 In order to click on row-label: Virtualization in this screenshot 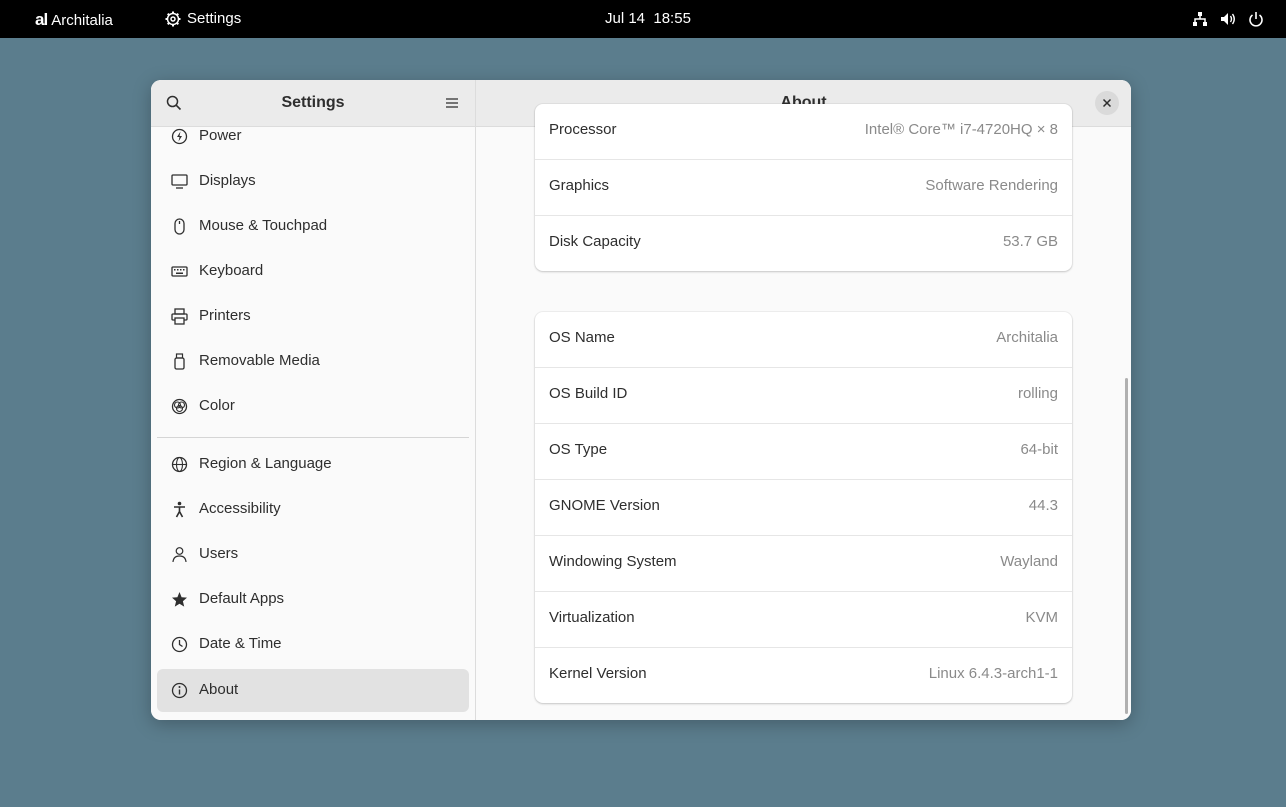, I will do `click(592, 617)`.